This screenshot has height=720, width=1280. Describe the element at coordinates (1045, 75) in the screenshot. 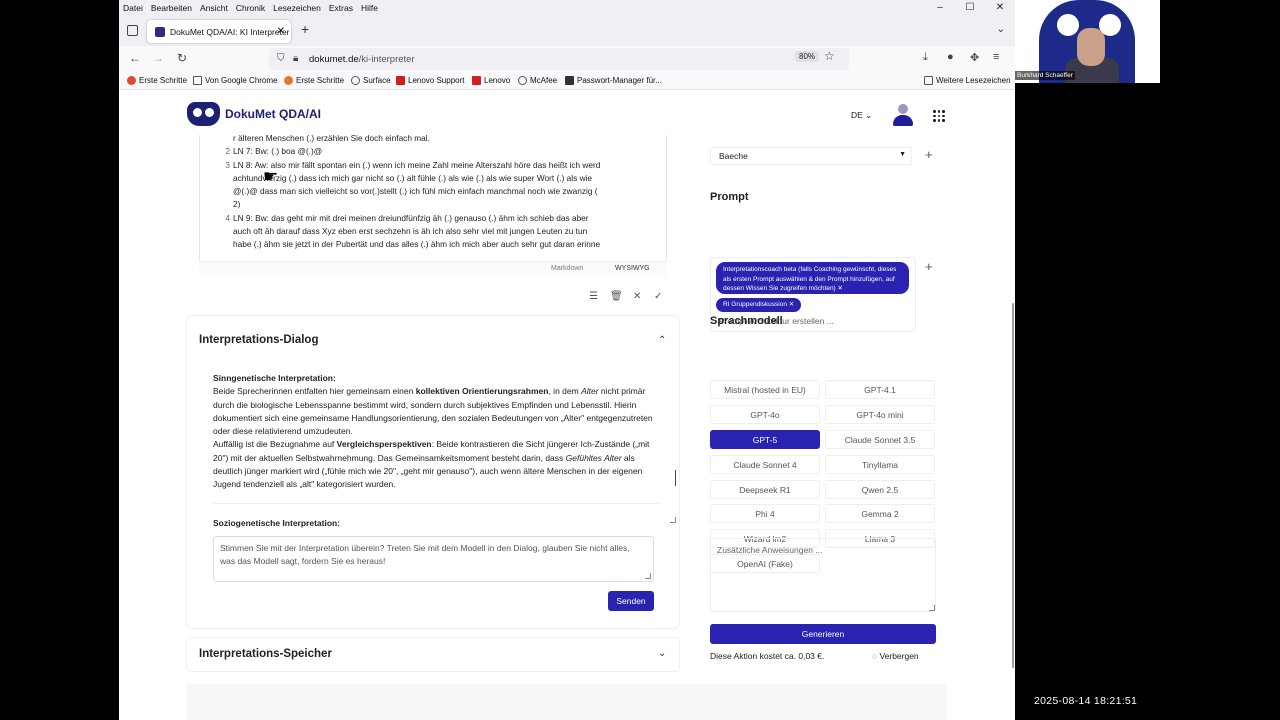

I see `presenter-name: Burkhard Schaeffer` at that location.